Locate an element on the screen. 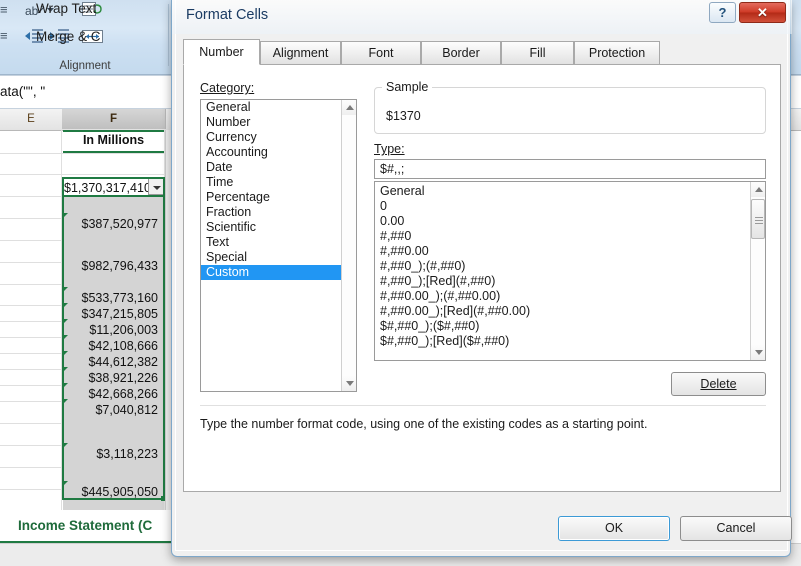  delete-button: Delete is located at coordinates (718, 384).